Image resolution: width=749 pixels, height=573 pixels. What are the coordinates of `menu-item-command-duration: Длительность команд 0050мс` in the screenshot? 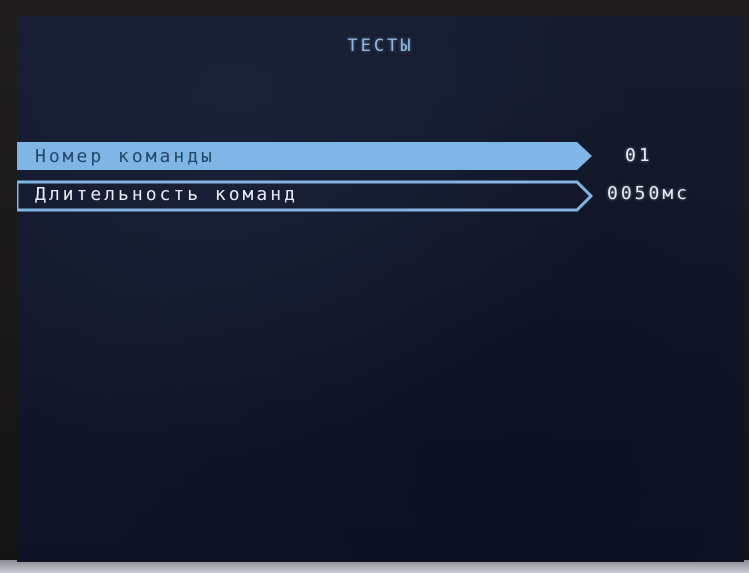 It's located at (380, 196).